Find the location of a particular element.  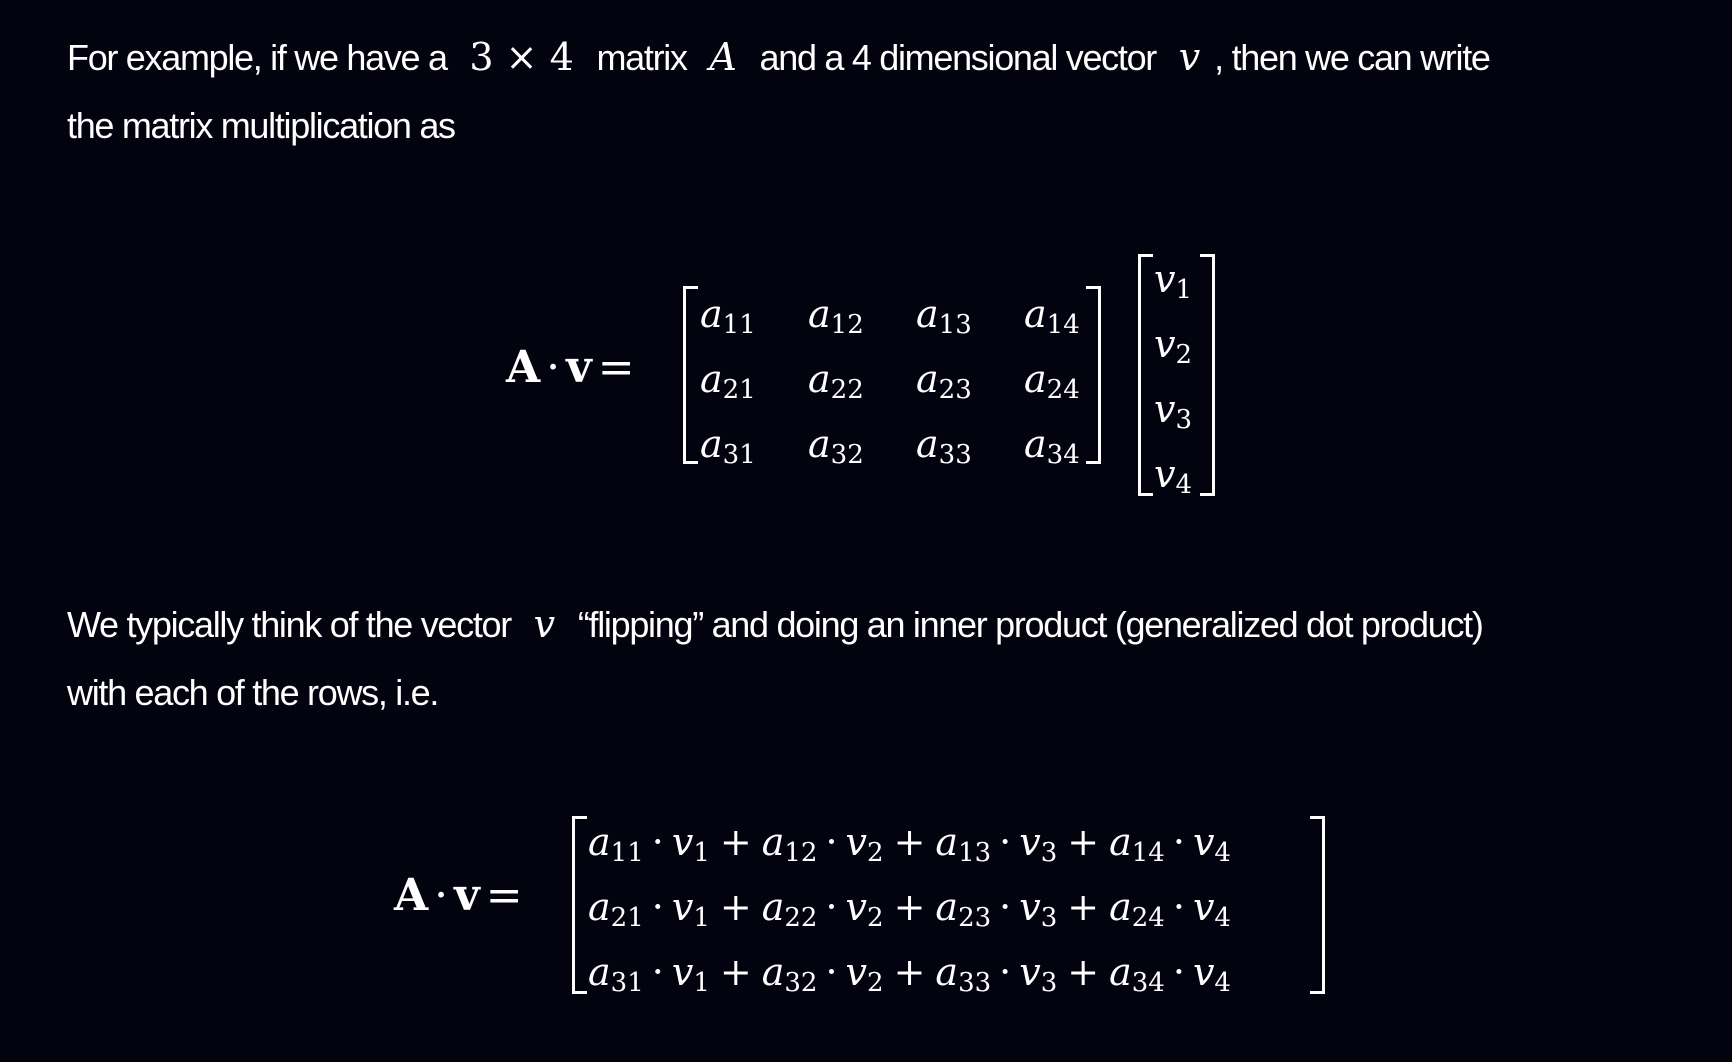

term-a-subscript: 34 is located at coordinates (1148, 983).